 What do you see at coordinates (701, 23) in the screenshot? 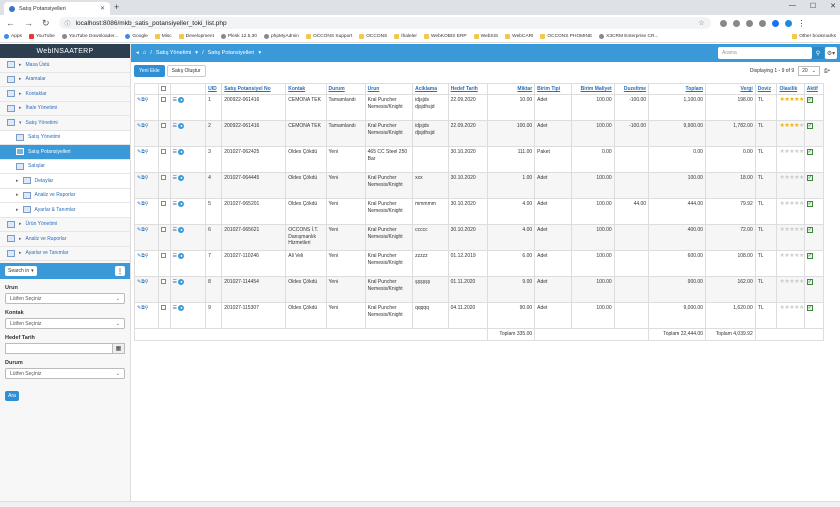
I see `bookmark-star-icon: ☆` at bounding box center [701, 23].